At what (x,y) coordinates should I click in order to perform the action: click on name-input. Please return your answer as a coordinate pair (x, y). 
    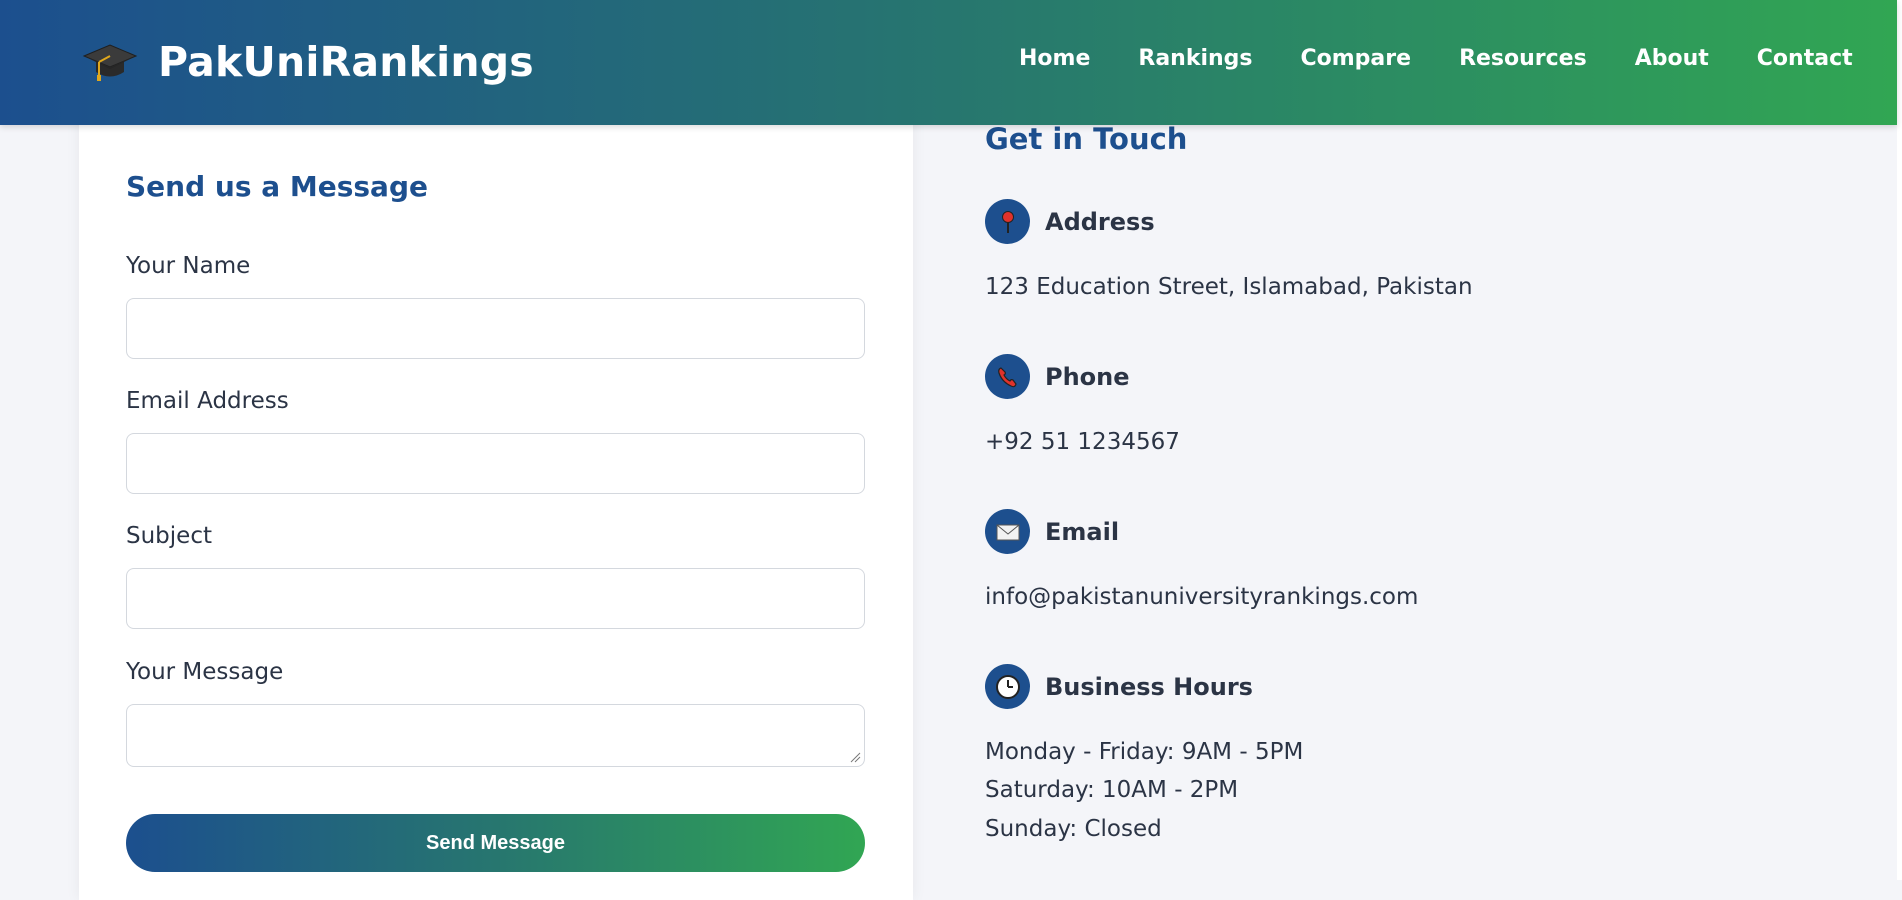
    Looking at the image, I should click on (495, 328).